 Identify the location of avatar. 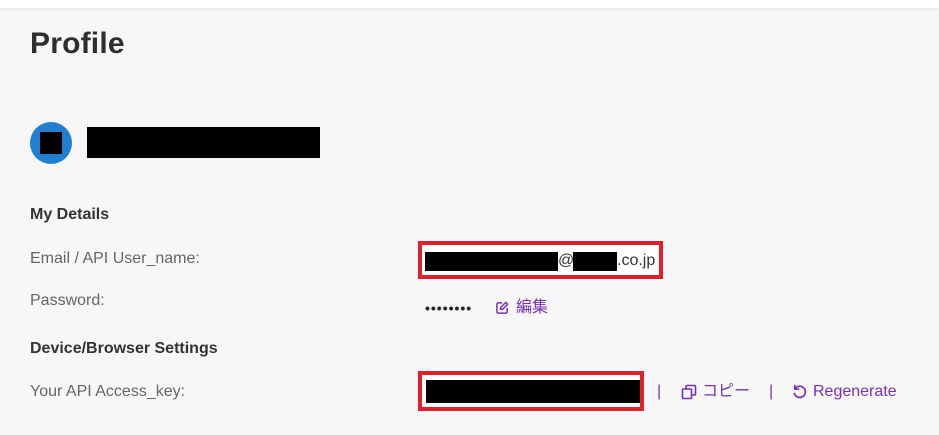
(51, 143).